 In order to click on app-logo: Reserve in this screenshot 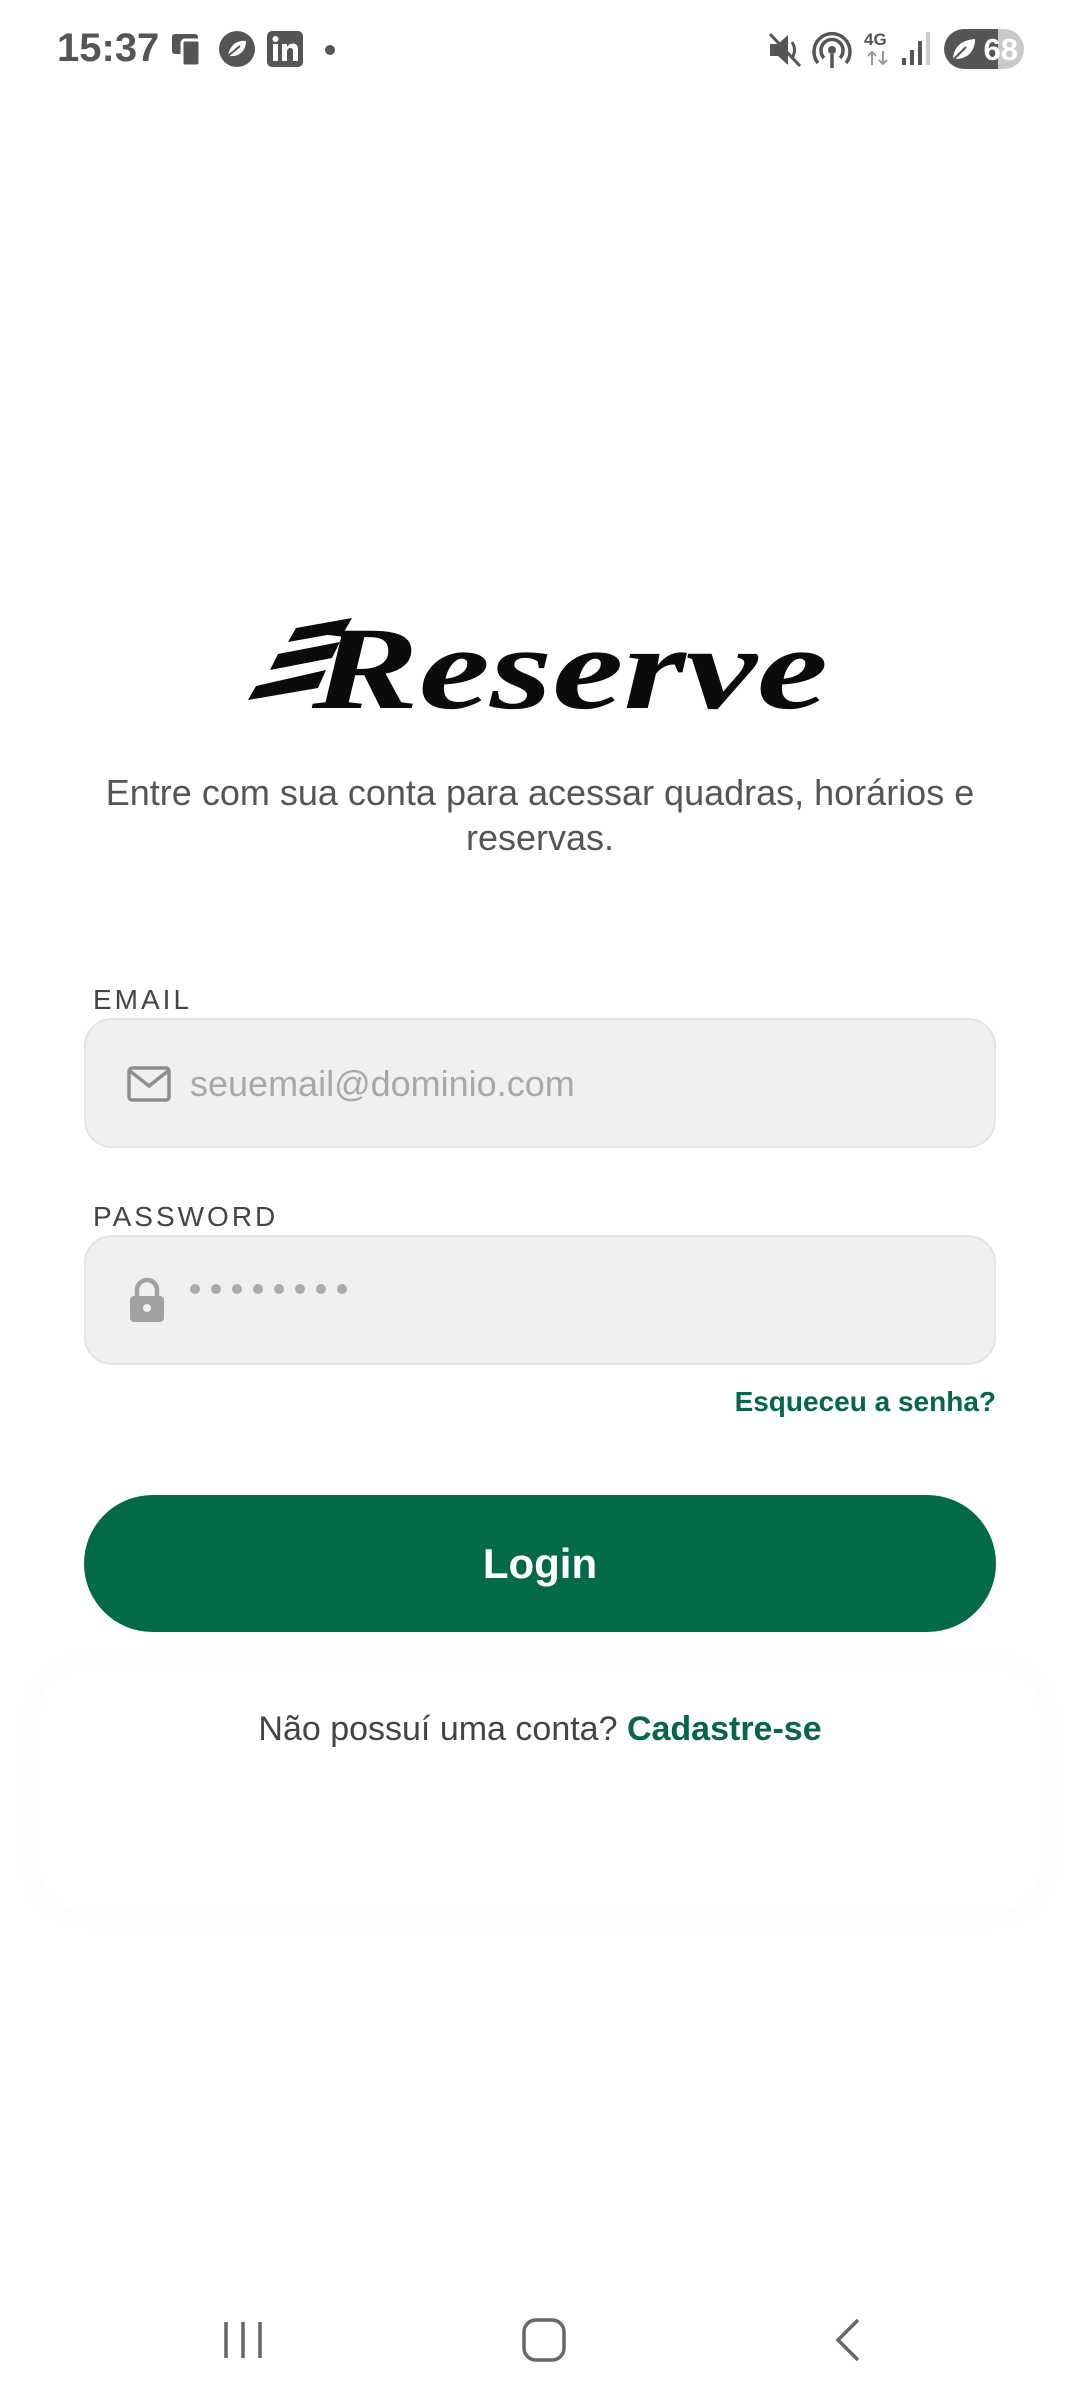, I will do `click(540, 668)`.